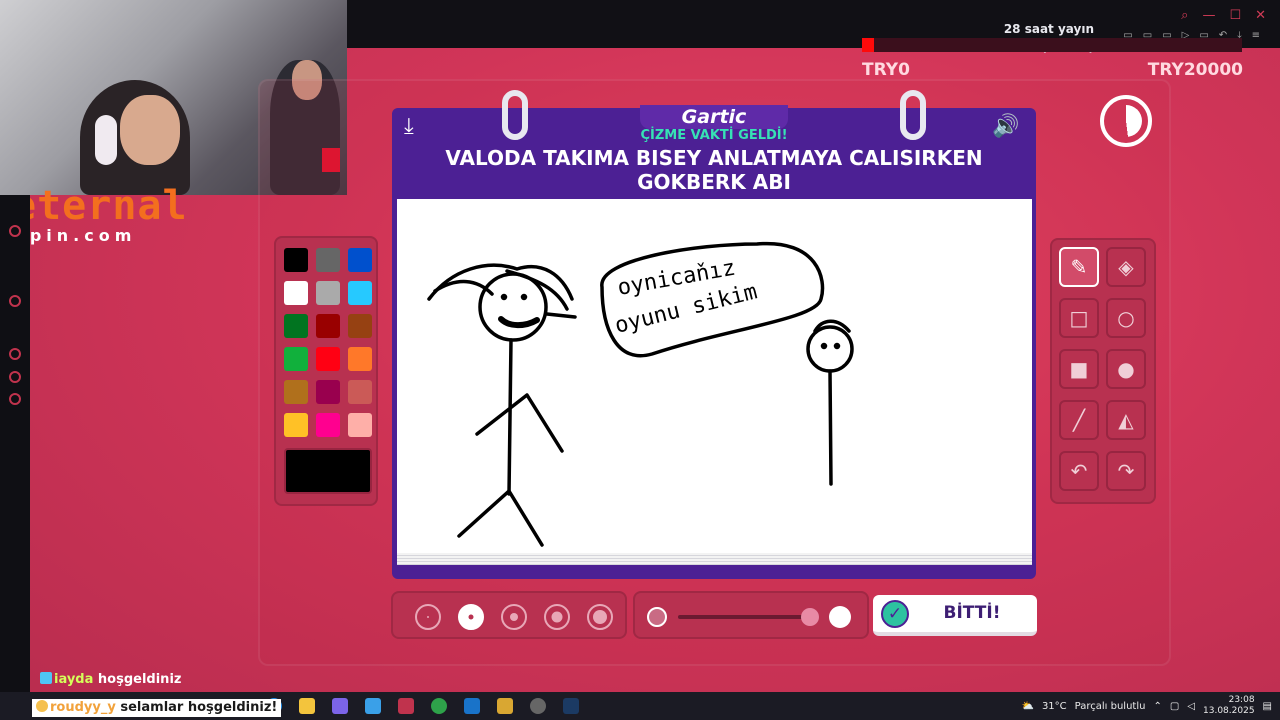 Image resolution: width=1280 pixels, height=720 pixels. What do you see at coordinates (830, 427) in the screenshot?
I see `small-figure-body` at bounding box center [830, 427].